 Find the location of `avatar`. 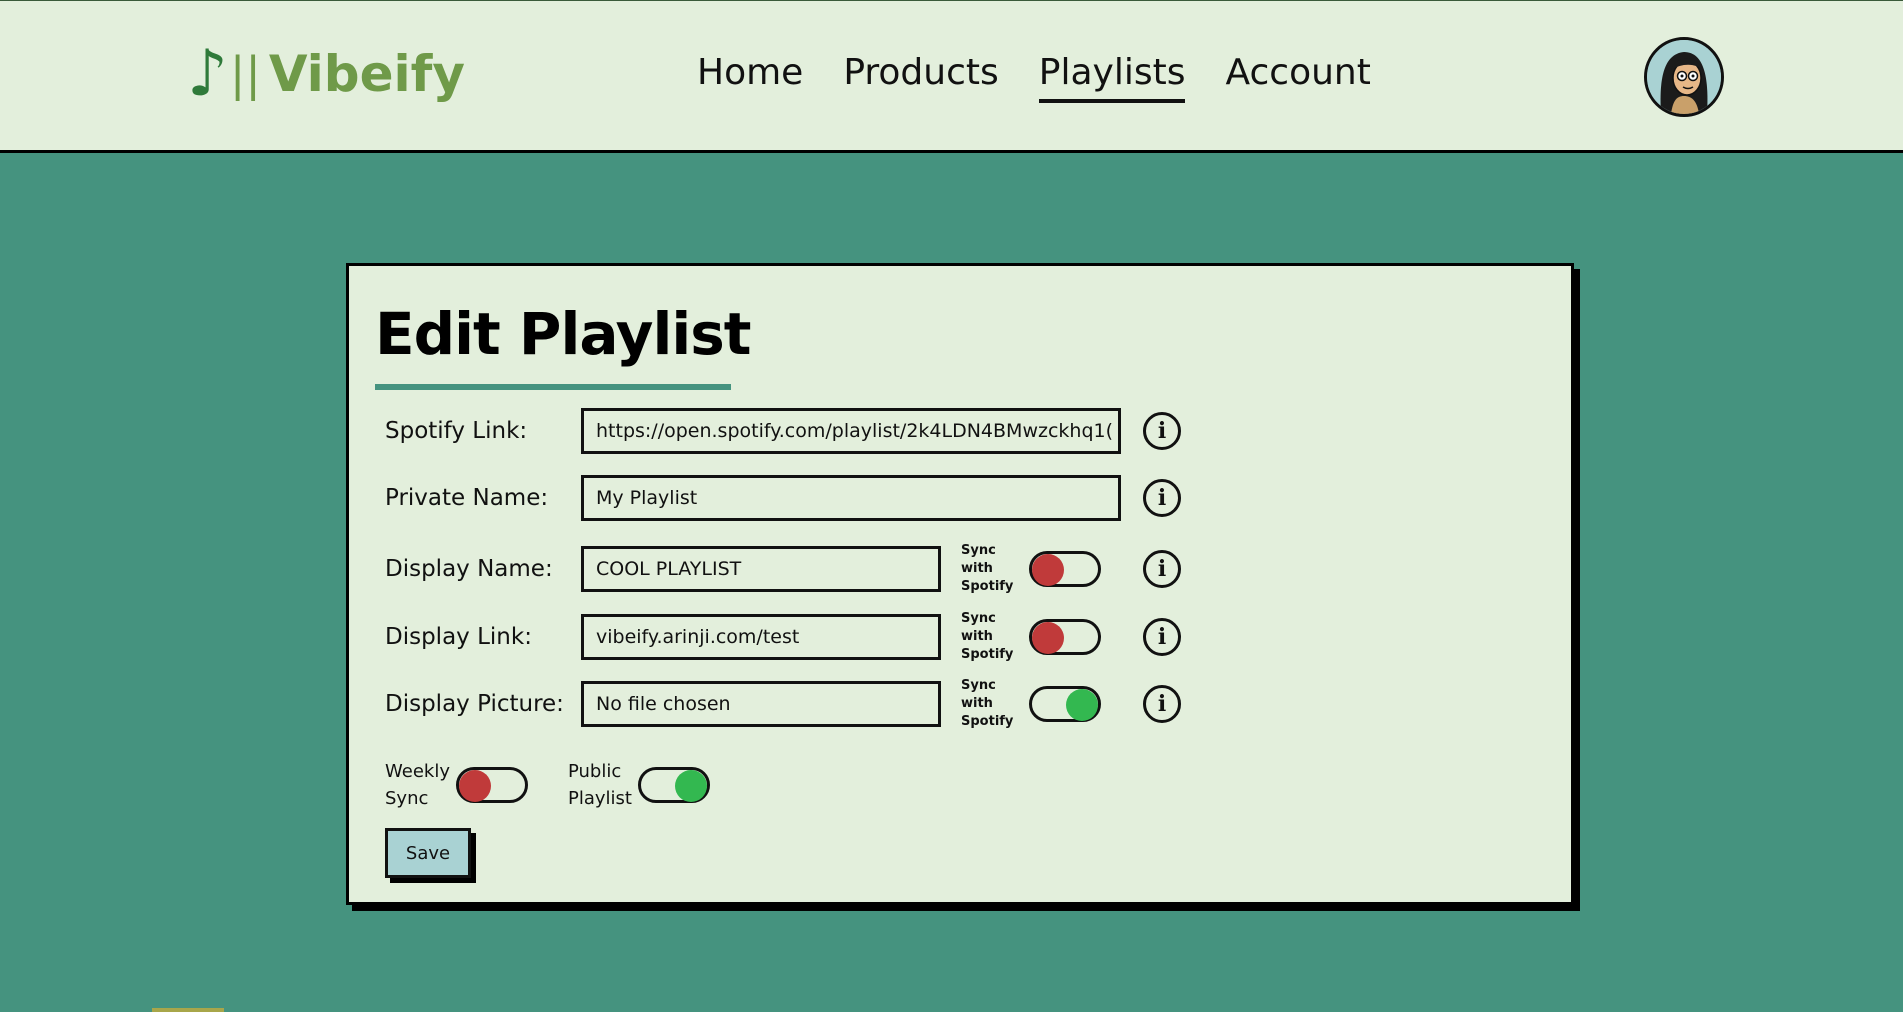

avatar is located at coordinates (1684, 77).